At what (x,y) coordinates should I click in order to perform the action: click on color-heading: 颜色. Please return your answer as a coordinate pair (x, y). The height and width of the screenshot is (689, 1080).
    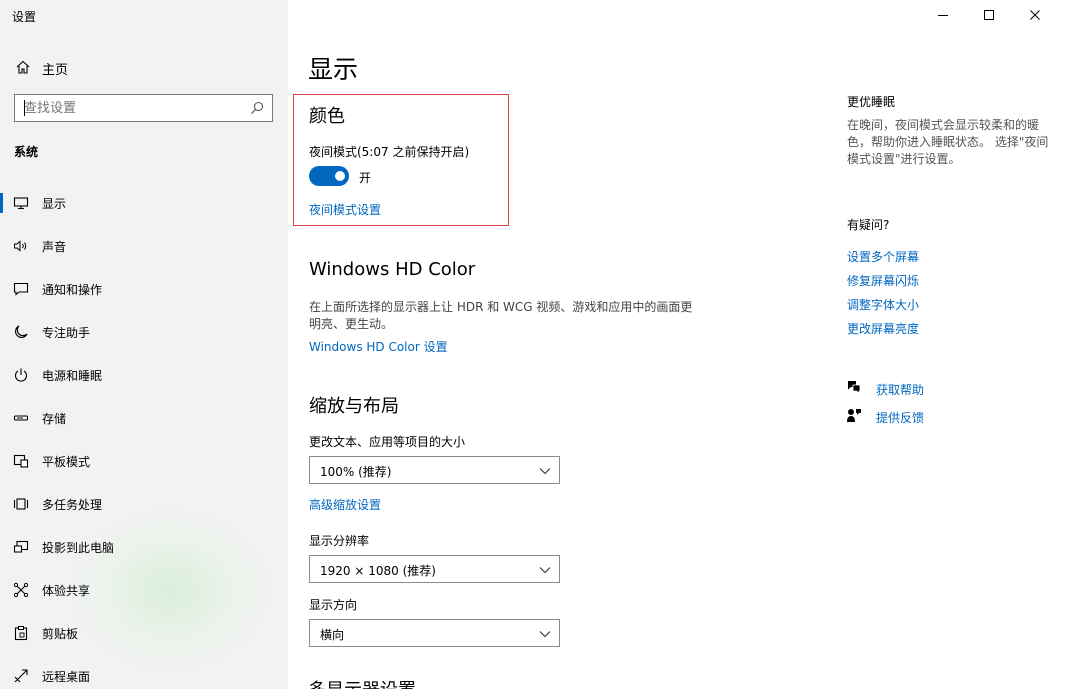
    Looking at the image, I should click on (327, 116).